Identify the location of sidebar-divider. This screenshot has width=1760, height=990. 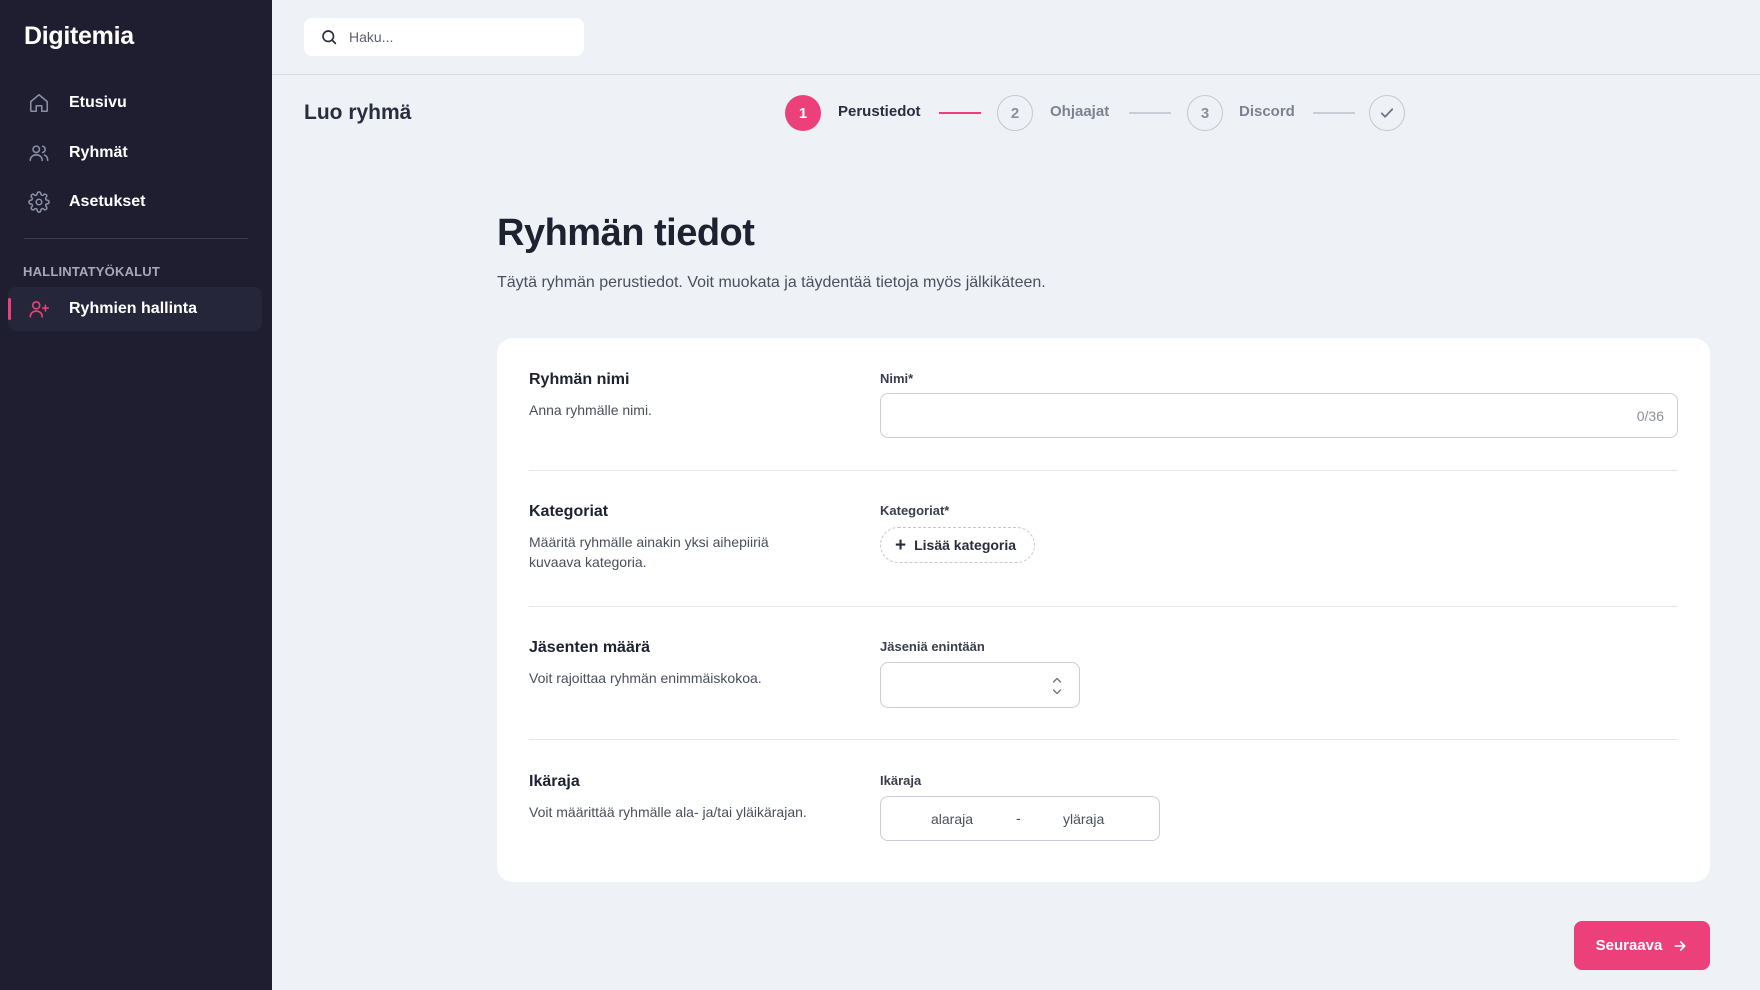
(136, 238).